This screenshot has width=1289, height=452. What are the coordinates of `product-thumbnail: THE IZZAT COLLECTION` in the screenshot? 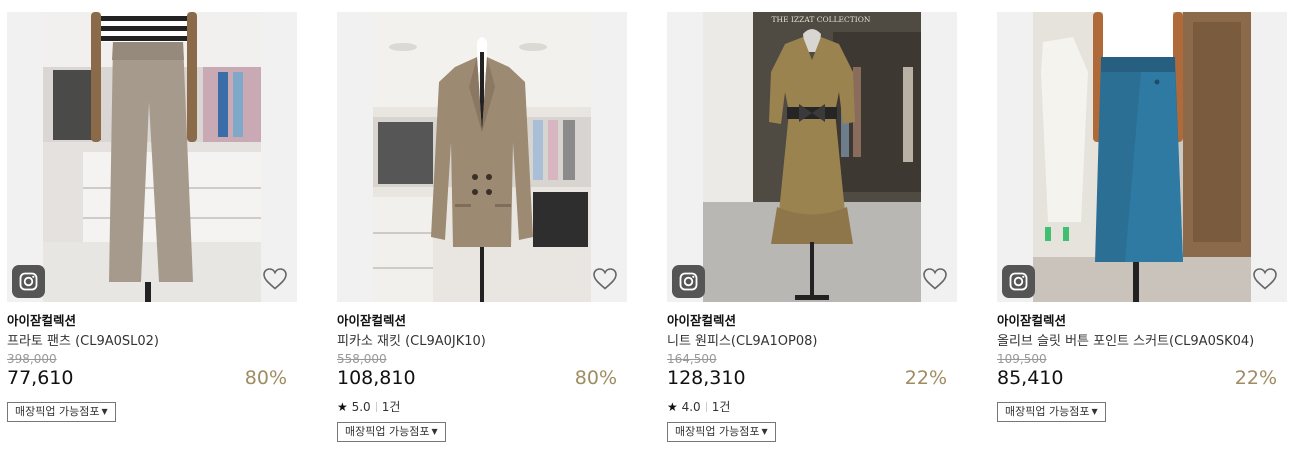 It's located at (812, 157).